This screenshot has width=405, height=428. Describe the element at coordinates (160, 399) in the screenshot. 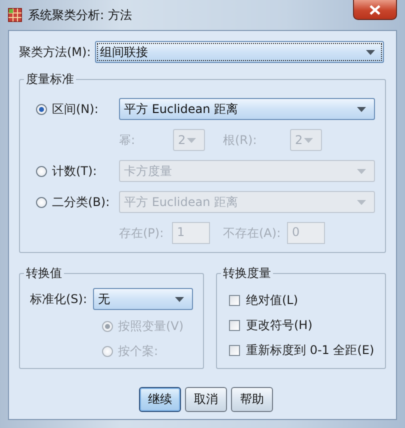

I see `dialog-button: 继续` at that location.